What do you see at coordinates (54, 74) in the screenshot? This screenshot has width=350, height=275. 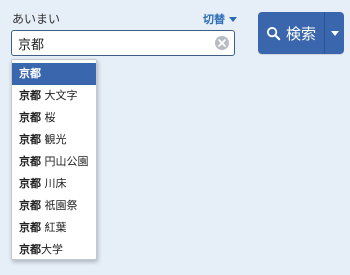 I see `suggestion-item: 京都` at bounding box center [54, 74].